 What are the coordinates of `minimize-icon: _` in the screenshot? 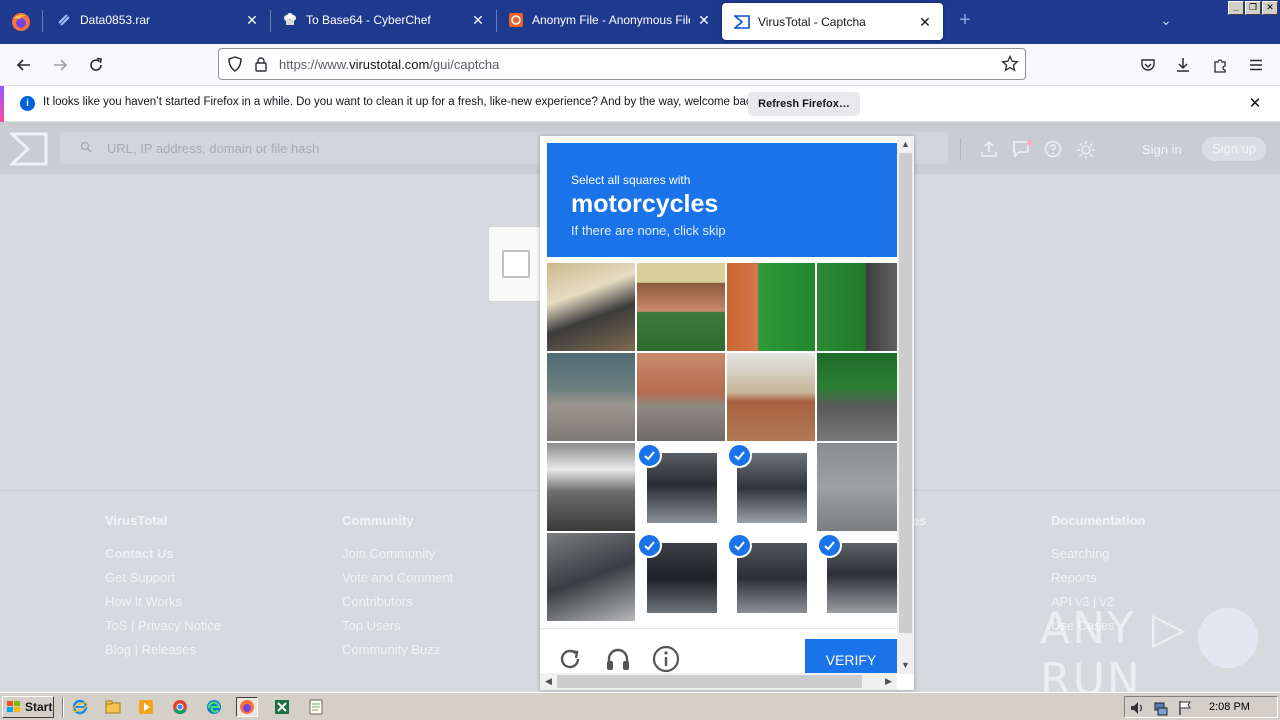 It's located at (1236, 8).